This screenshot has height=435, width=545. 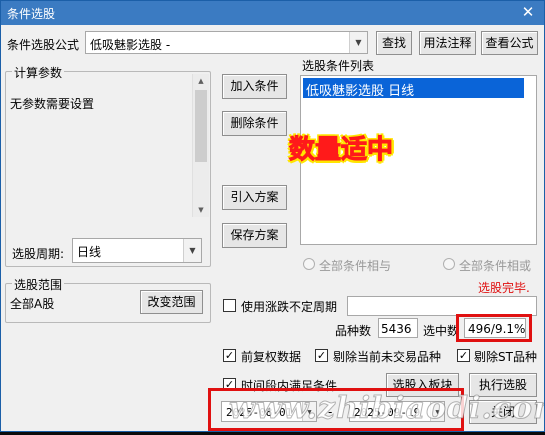 I want to click on scroll-up-icon: ▲, so click(x=201, y=81).